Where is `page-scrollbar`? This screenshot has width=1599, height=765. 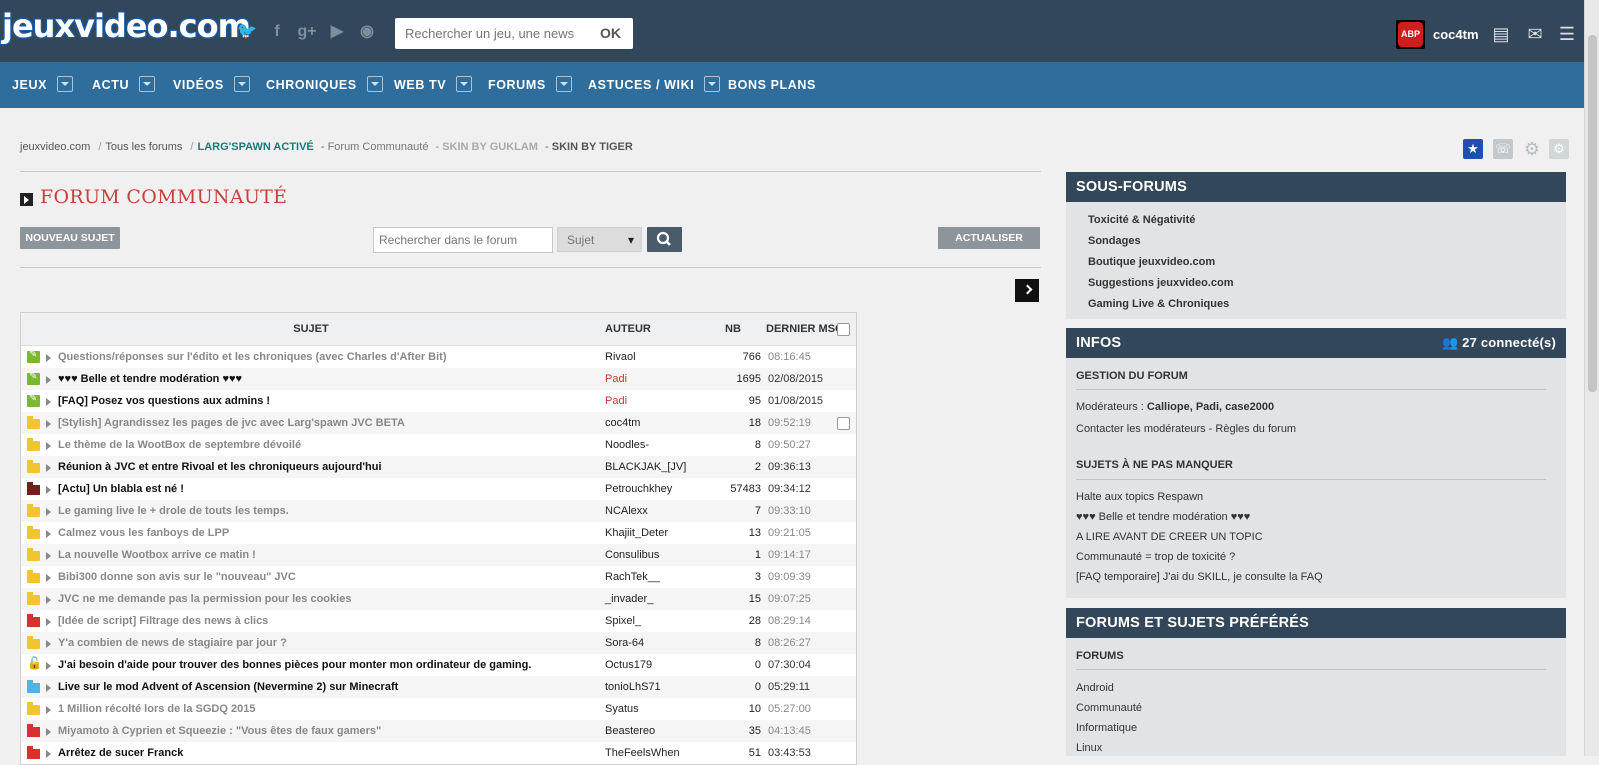 page-scrollbar is located at coordinates (1591, 378).